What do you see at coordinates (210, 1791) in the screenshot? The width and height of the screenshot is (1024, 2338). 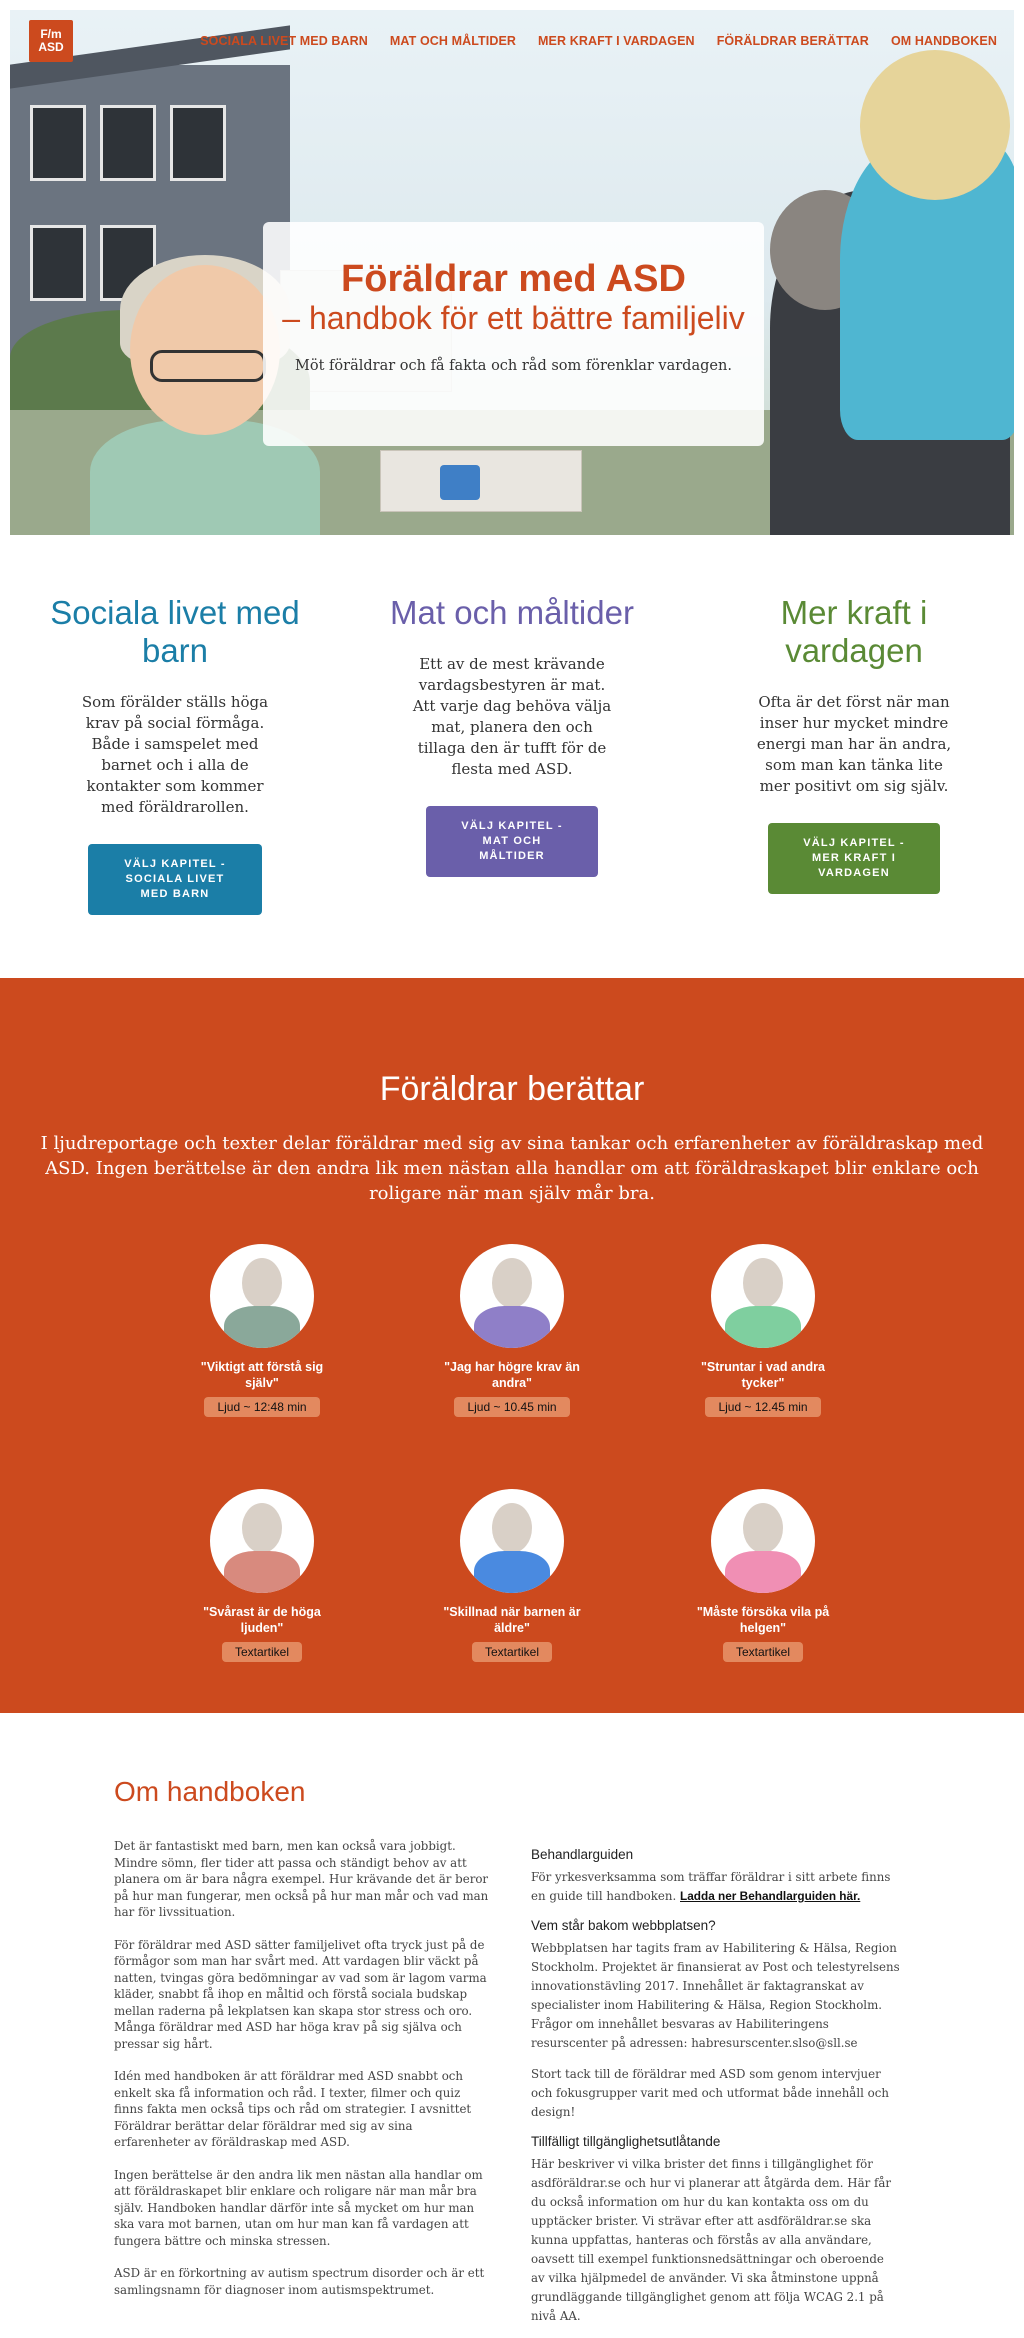 I see `about-title: Om handboken` at bounding box center [210, 1791].